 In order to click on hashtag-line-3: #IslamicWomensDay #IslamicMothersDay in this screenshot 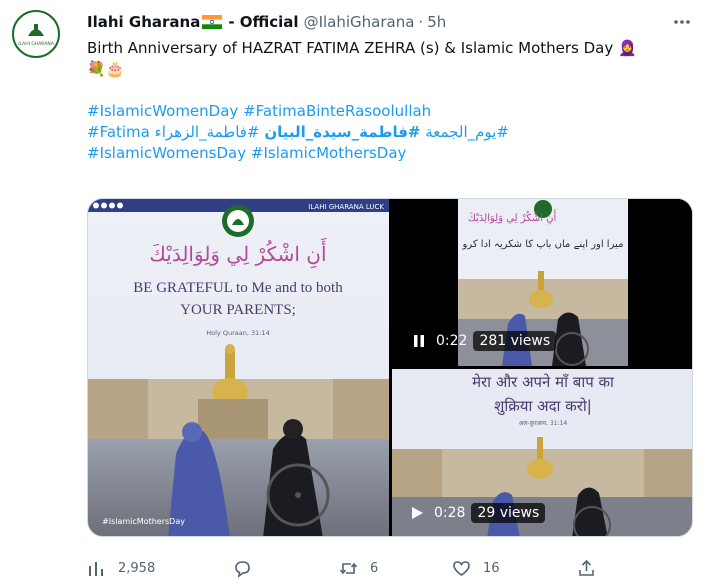, I will do `click(393, 153)`.